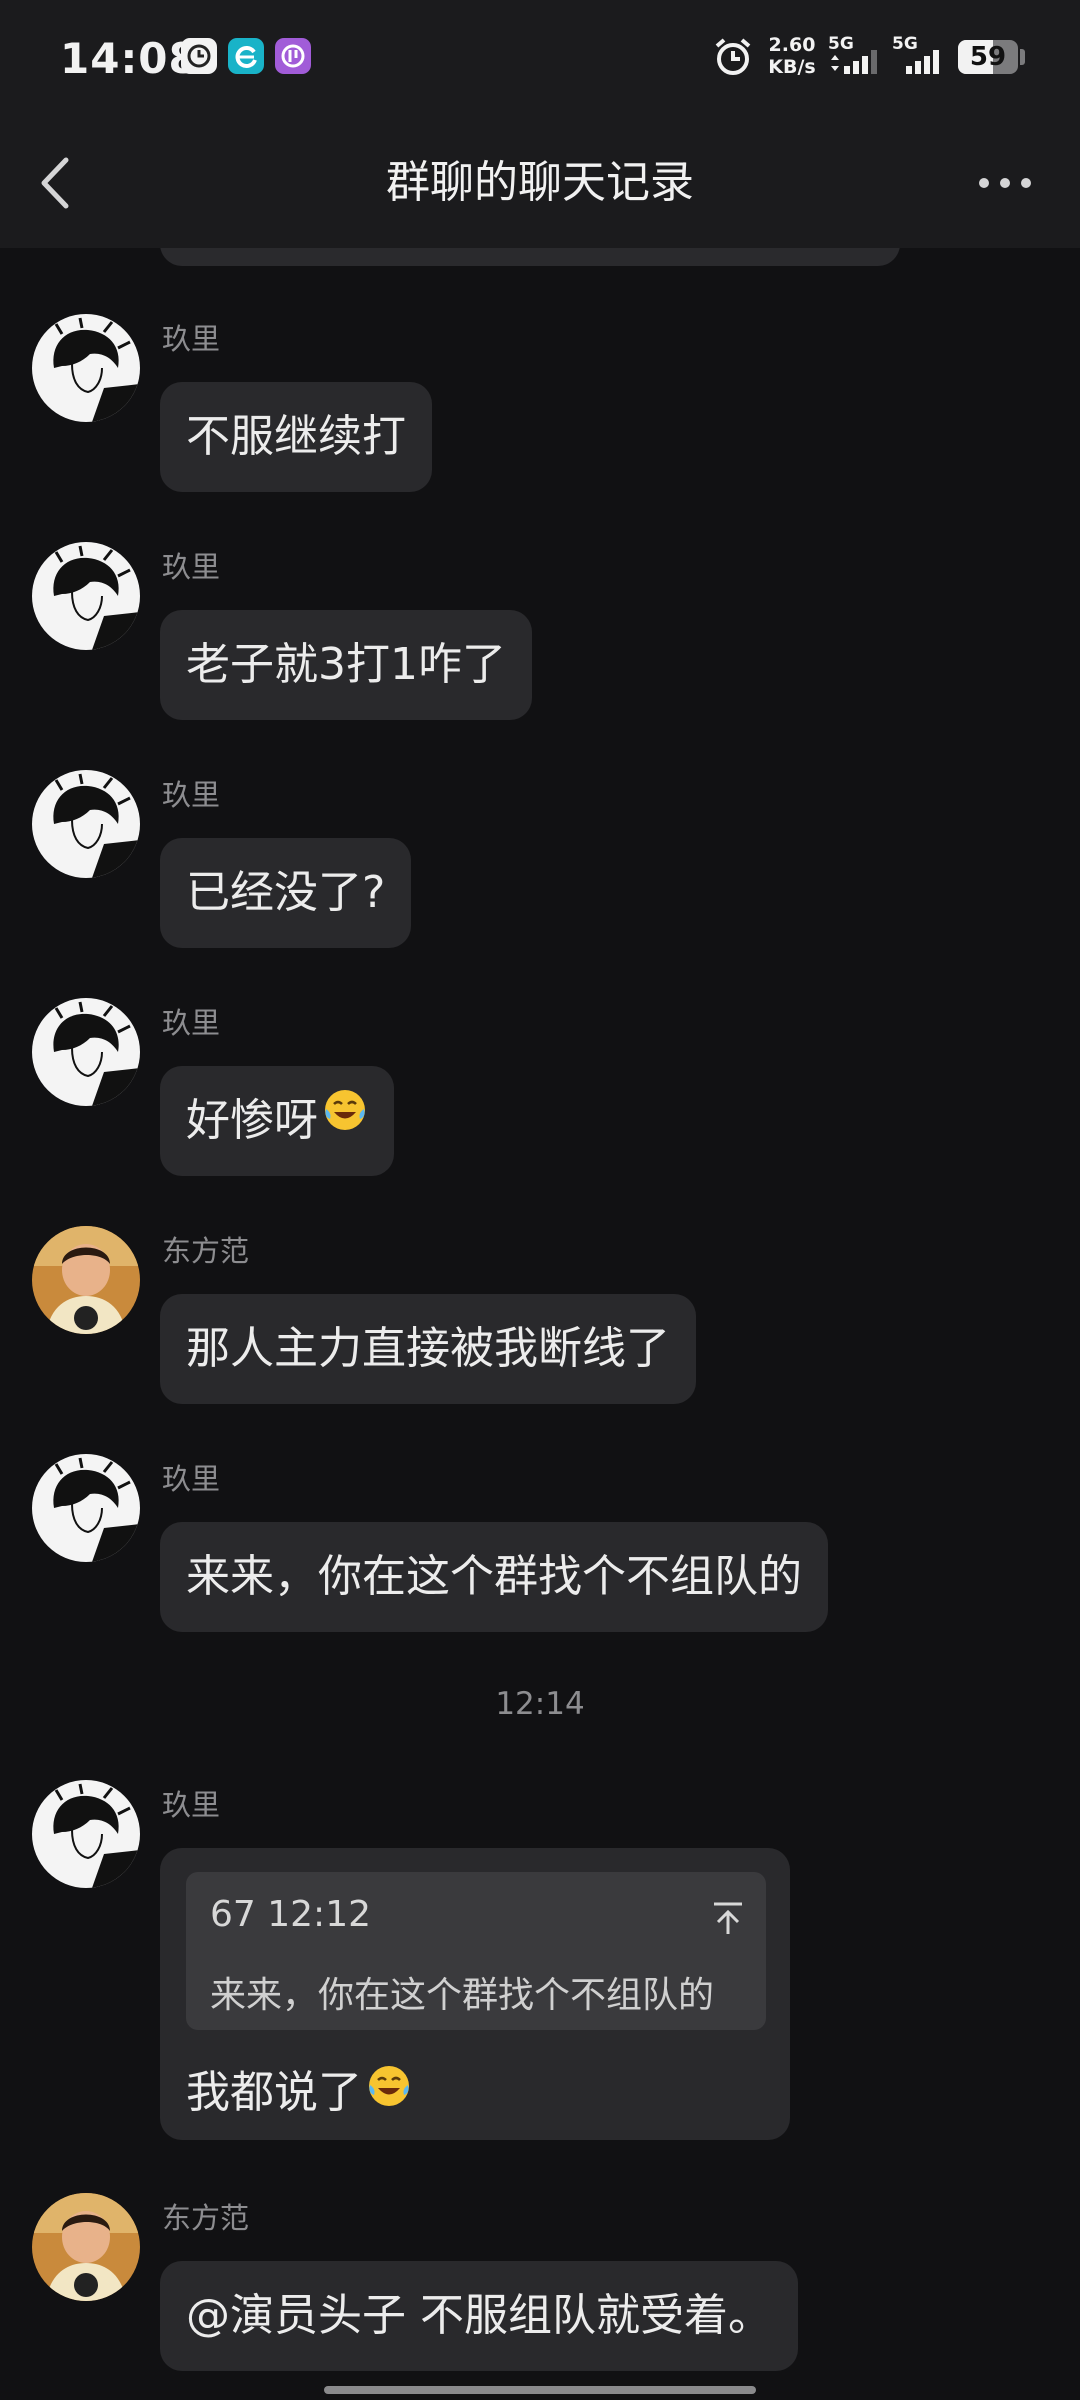  I want to click on message-bubble: 老子就3打1咋了, so click(346, 665).